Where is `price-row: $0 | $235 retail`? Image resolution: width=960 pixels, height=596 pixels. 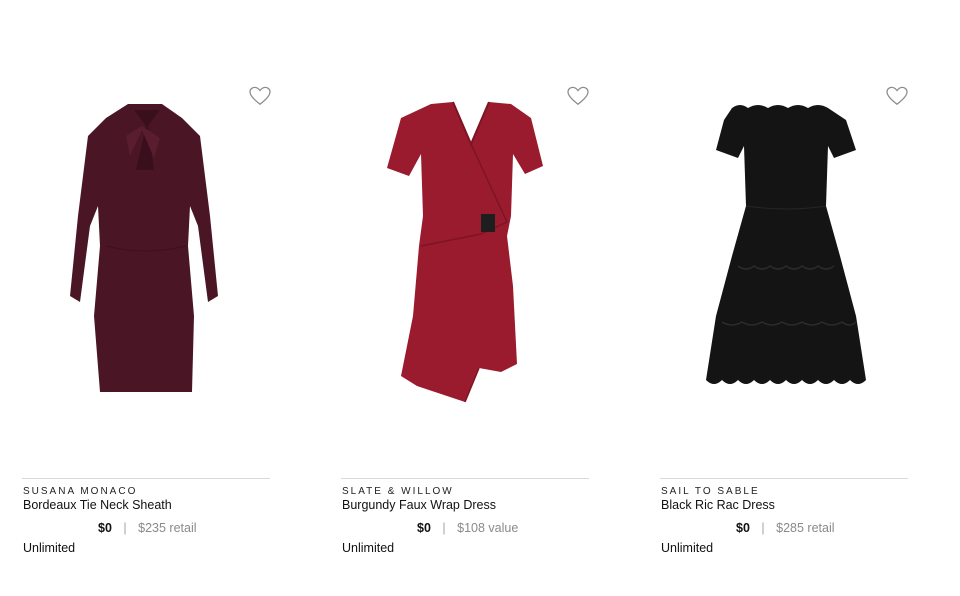
price-row: $0 | $235 retail is located at coordinates (147, 528).